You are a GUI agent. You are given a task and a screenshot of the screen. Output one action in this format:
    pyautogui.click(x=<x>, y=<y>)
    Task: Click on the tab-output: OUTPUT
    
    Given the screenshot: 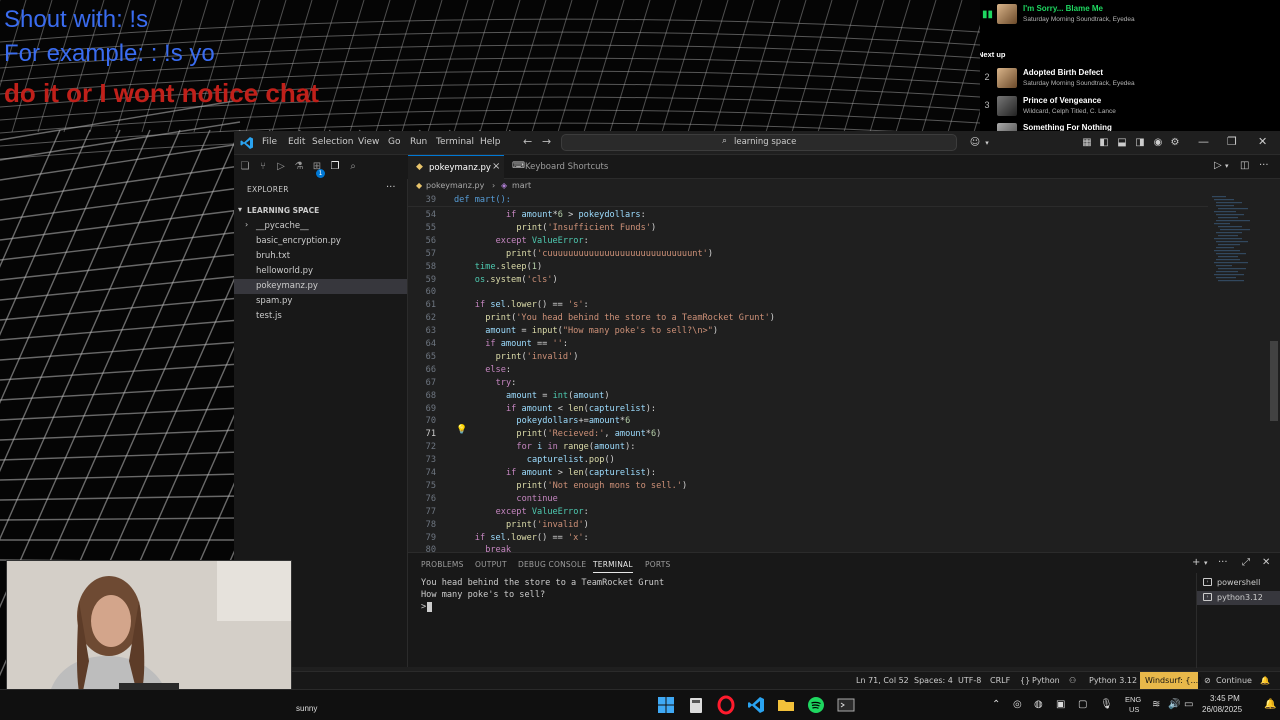 What is the action you would take?
    pyautogui.click(x=491, y=564)
    